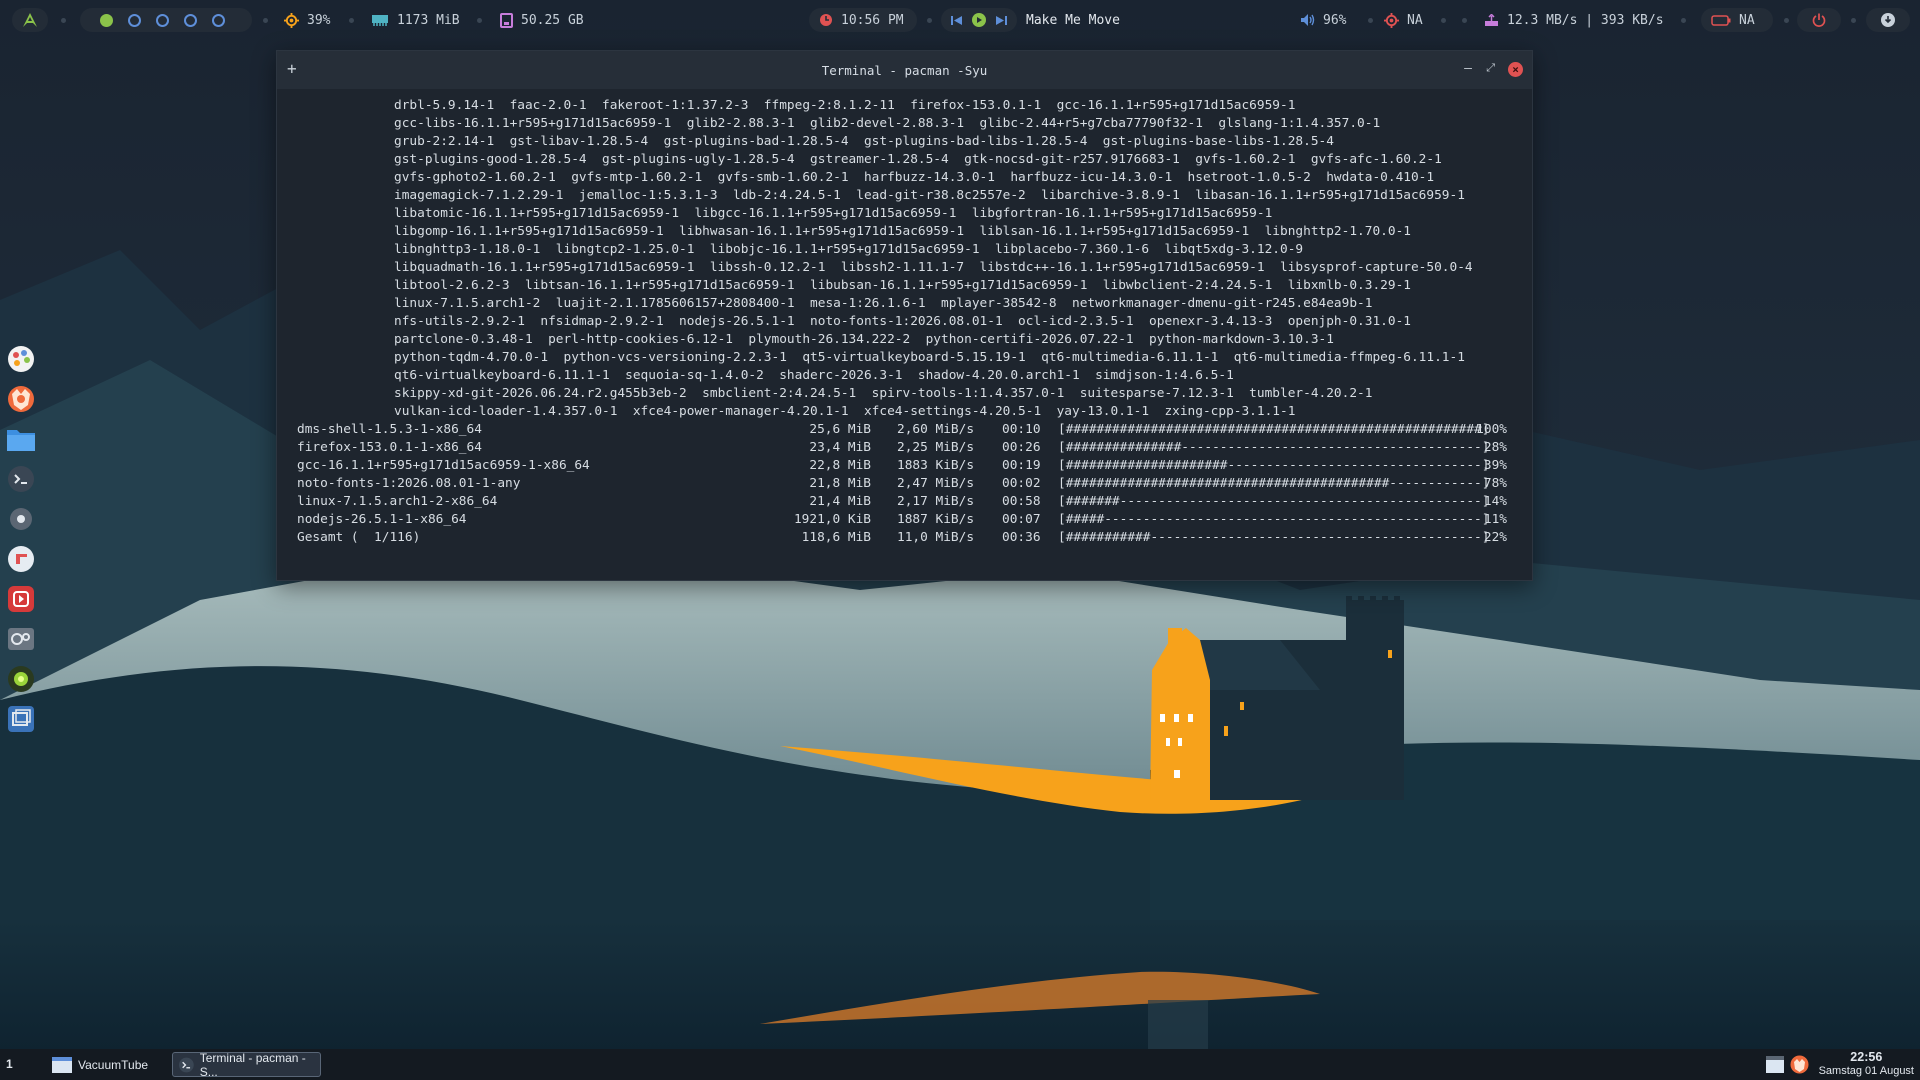 Image resolution: width=1920 pixels, height=1080 pixels. Describe the element at coordinates (836, 537) in the screenshot. I see `download-size: 118,6 MiB` at that location.